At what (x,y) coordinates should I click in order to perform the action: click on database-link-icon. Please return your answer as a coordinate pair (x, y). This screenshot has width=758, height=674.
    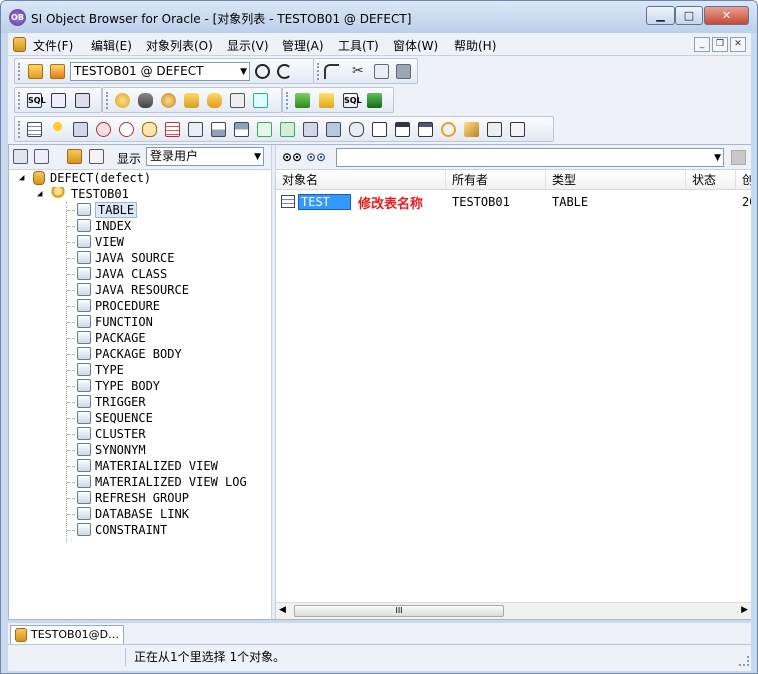
    Looking at the image, I should click on (471, 129).